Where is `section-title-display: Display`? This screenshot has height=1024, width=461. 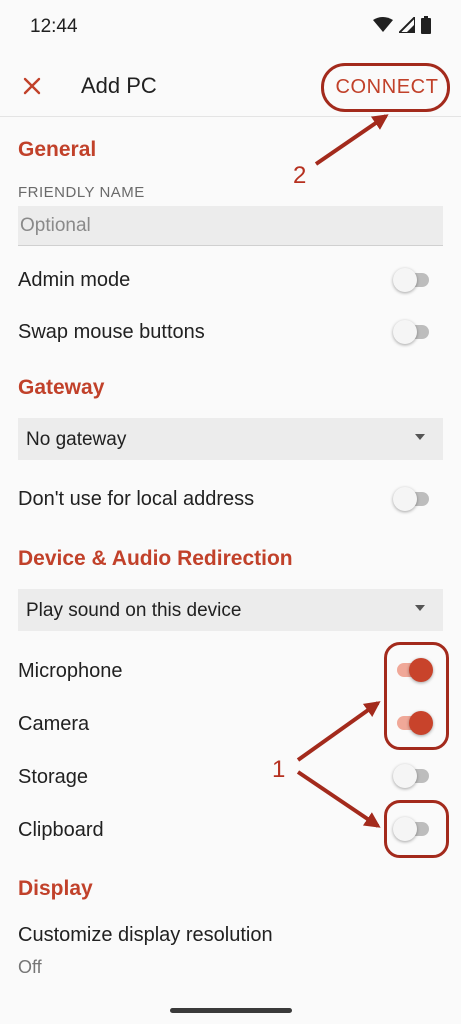
section-title-display: Display is located at coordinates (55, 888).